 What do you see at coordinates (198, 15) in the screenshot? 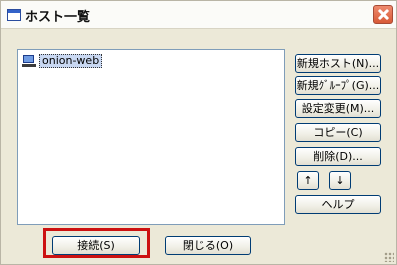
I see `title-bar: ホスト一覧` at bounding box center [198, 15].